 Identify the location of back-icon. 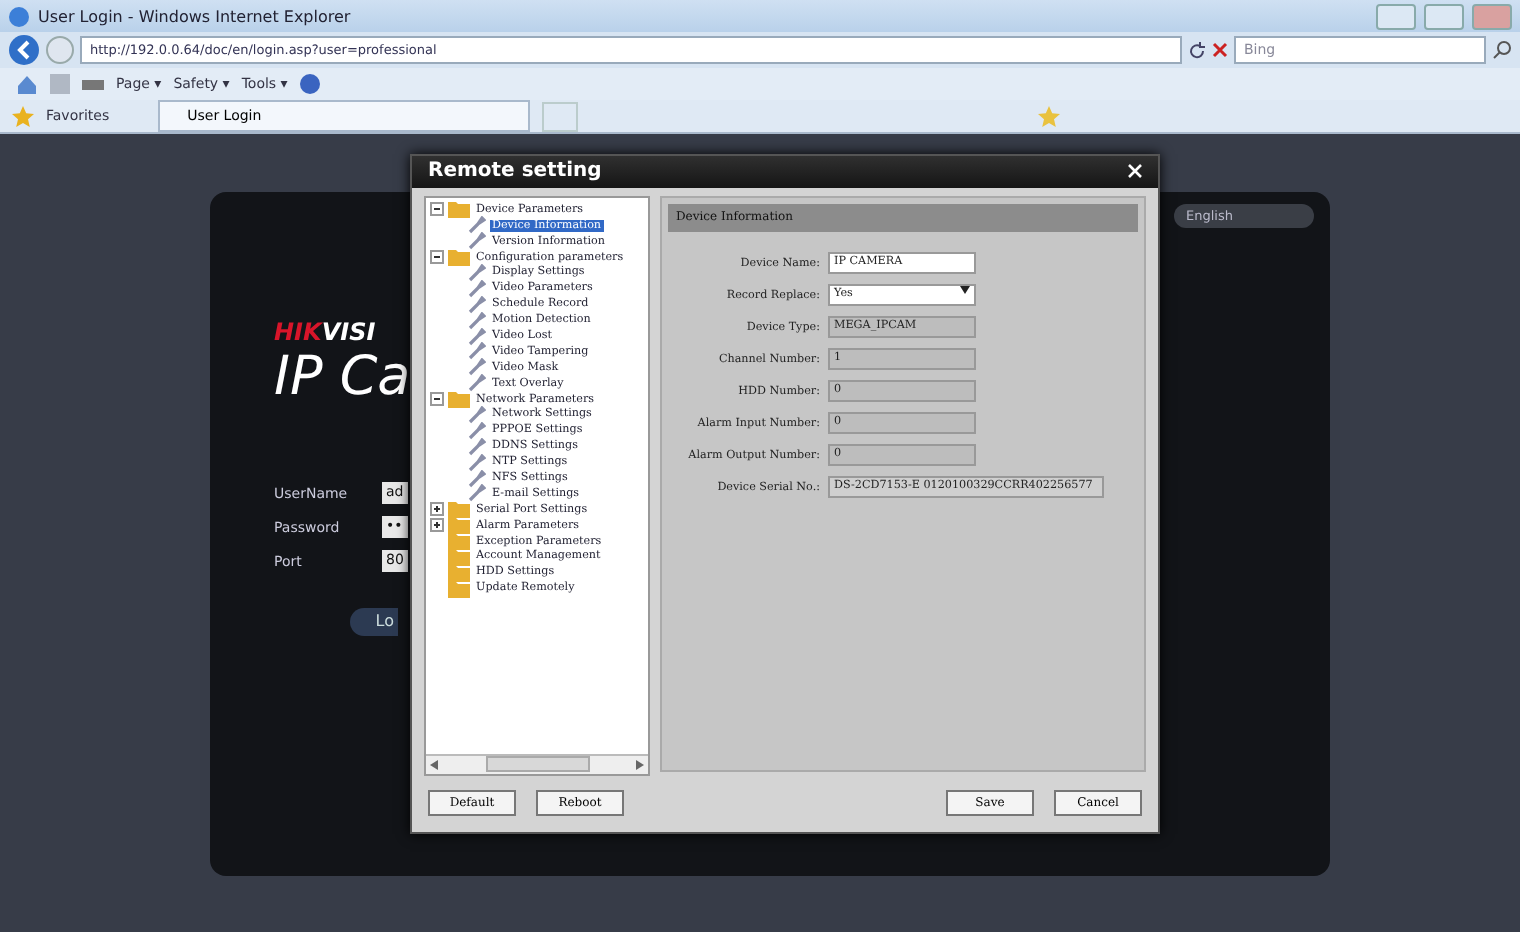
(24, 50).